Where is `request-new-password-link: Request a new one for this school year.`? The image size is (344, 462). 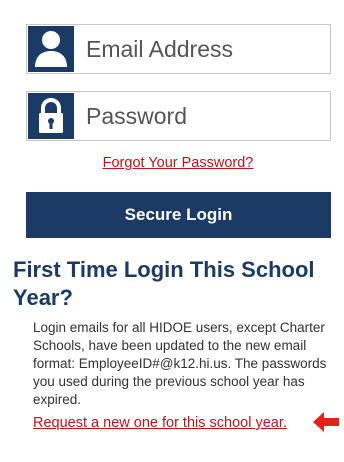
request-new-password-link: Request a new one for this school year. is located at coordinates (160, 423).